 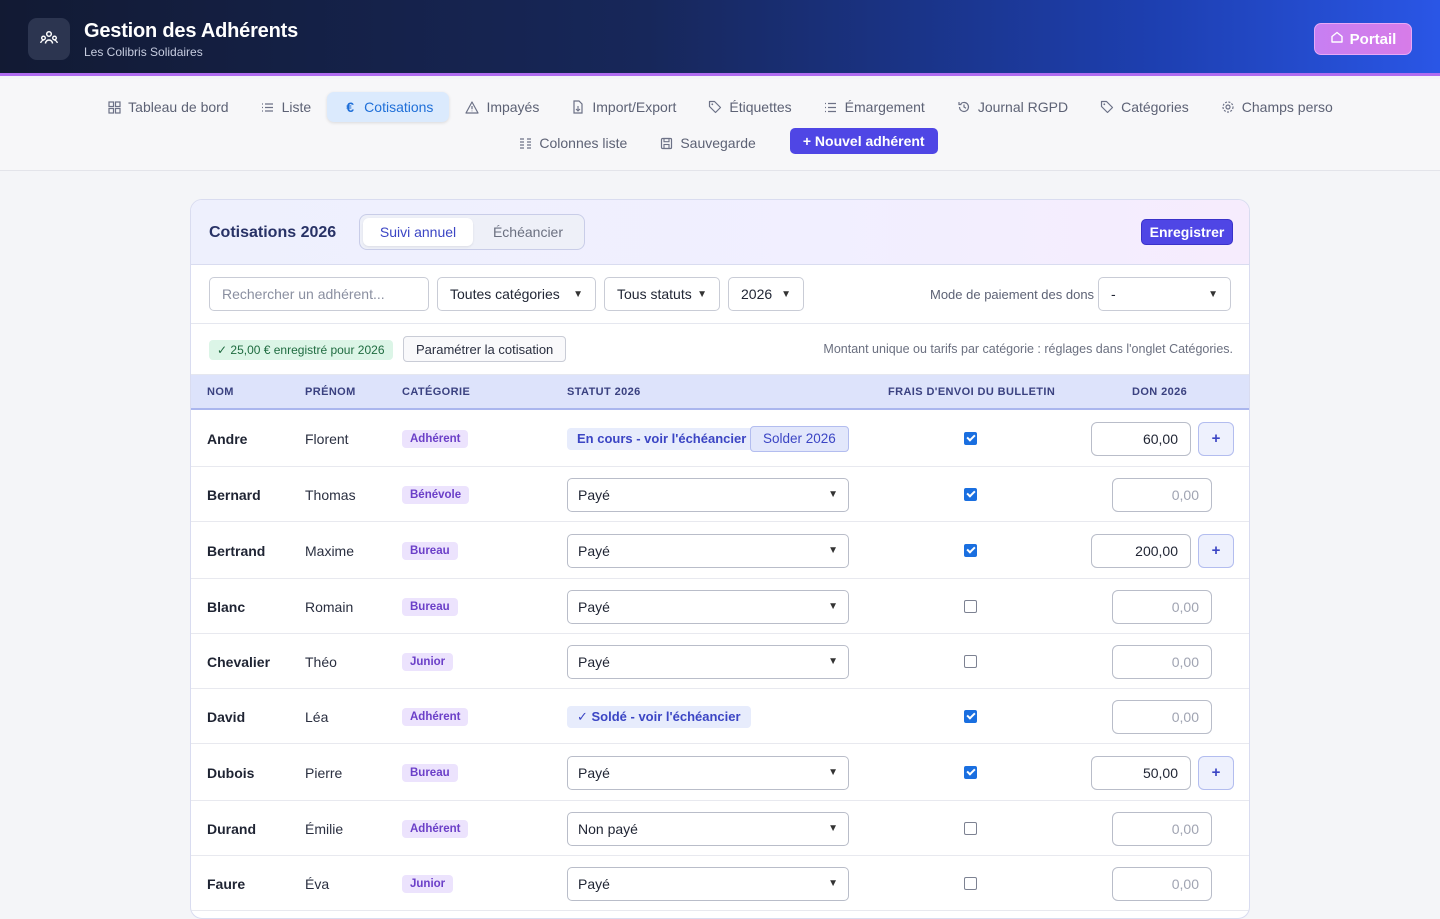 What do you see at coordinates (220, 392) in the screenshot?
I see `column-header-nom: NOM` at bounding box center [220, 392].